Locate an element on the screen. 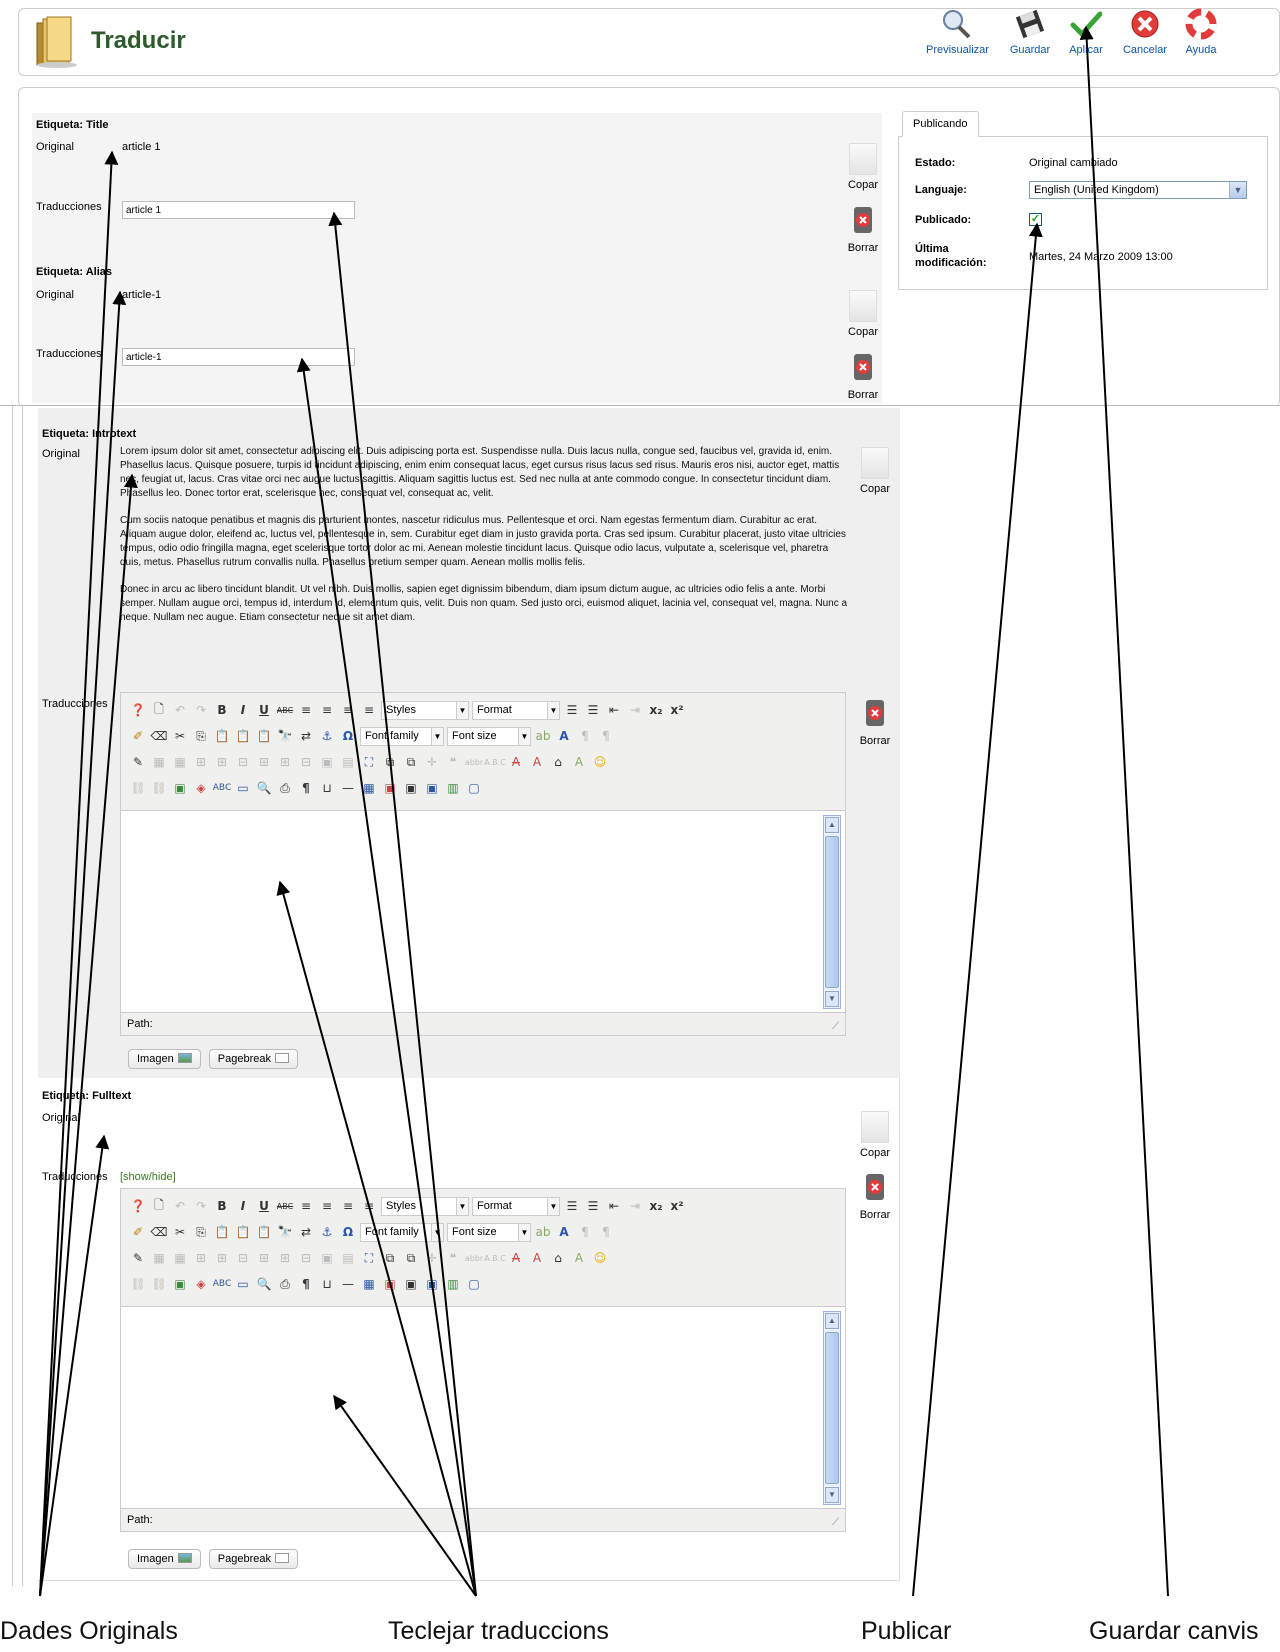  fulltext-editor-area: ▲ ▼ is located at coordinates (483, 1408).